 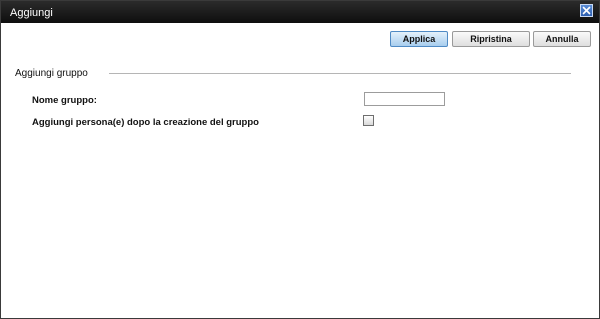 I want to click on close-icon, so click(x=586, y=10).